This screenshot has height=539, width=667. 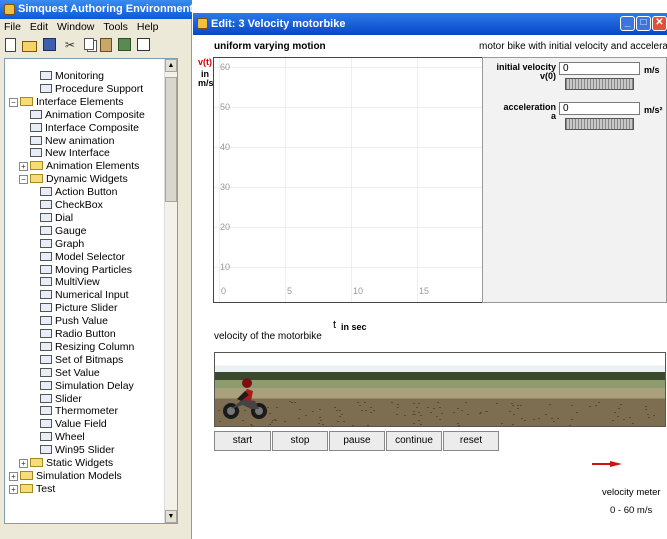 What do you see at coordinates (78, 308) in the screenshot?
I see `tree-item: Picture Slider` at bounding box center [78, 308].